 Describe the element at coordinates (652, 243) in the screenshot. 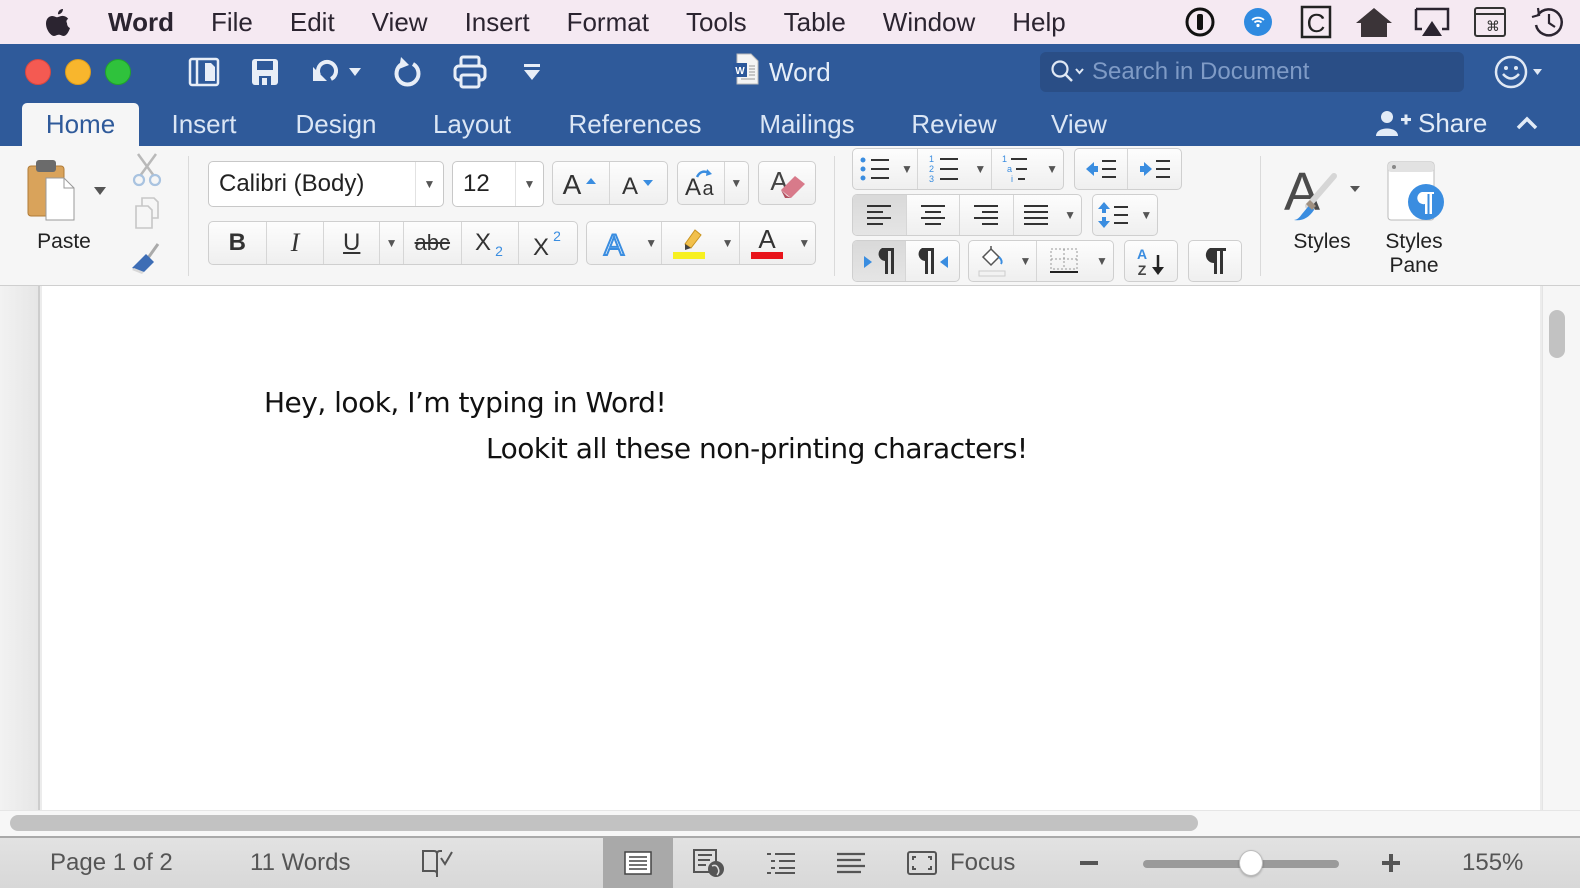

I see `text-effects-caret-icon: ▼` at that location.